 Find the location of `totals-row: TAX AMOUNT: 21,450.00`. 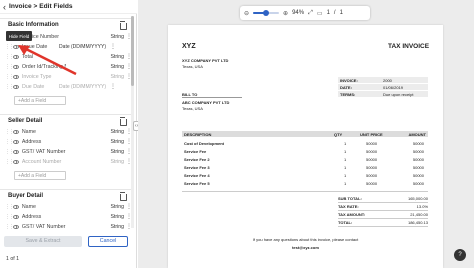

totals-row: TAX AMOUNT: 21,450.00 is located at coordinates (383, 215).